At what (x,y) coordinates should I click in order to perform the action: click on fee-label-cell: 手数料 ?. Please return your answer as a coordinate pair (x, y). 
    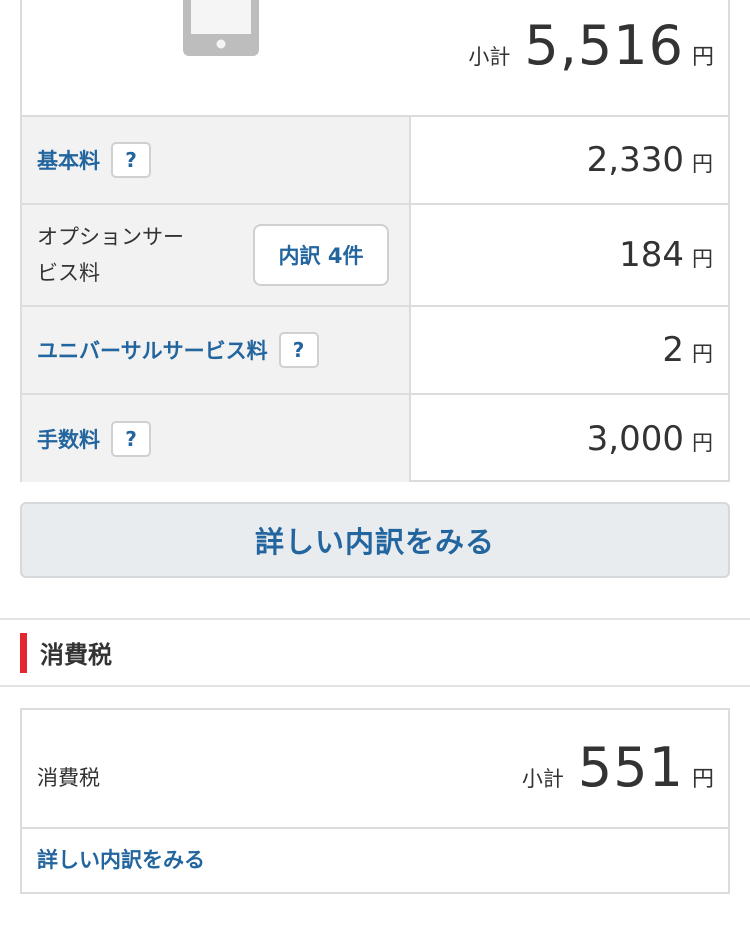
    Looking at the image, I should click on (216, 438).